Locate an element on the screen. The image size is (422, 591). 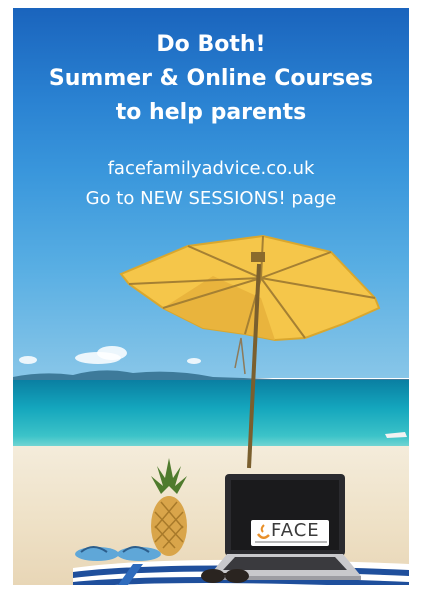
face-logo: FACE is located at coordinates (290, 533).